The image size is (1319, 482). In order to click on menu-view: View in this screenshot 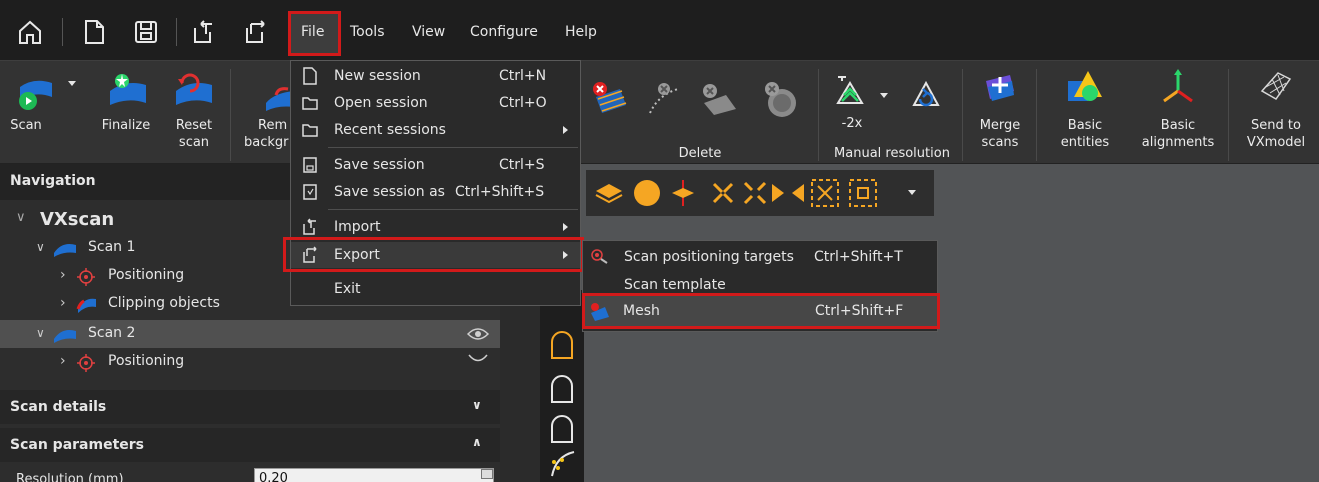, I will do `click(428, 32)`.